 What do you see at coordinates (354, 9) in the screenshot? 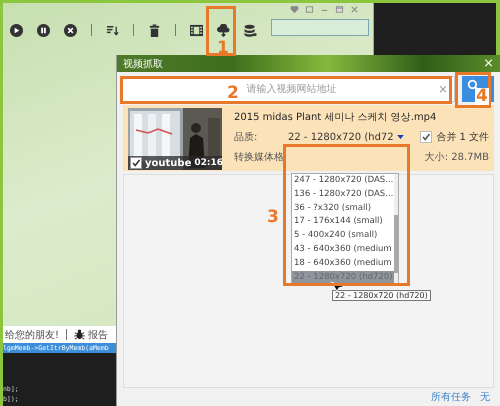
I see `close-icon` at bounding box center [354, 9].